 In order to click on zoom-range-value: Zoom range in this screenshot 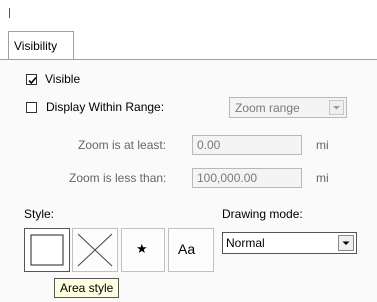, I will do `click(267, 108)`.